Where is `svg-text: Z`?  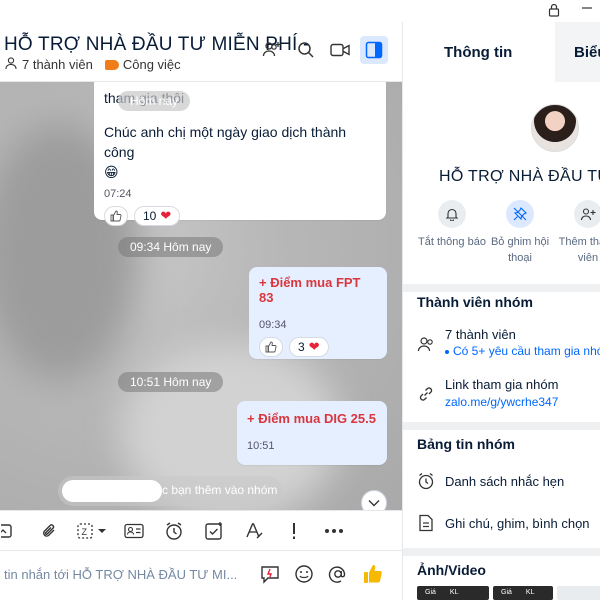 svg-text: Z is located at coordinates (85, 532).